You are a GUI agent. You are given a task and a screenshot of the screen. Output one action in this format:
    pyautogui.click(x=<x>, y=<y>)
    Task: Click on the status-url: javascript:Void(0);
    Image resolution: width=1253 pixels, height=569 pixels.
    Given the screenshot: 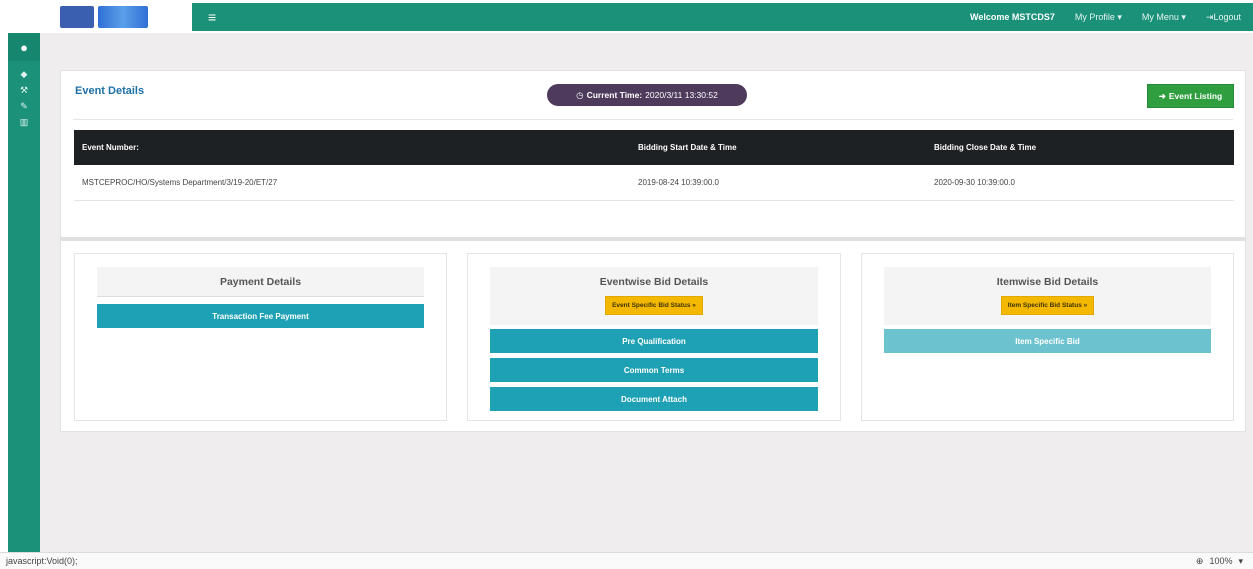 What is the action you would take?
    pyautogui.click(x=42, y=561)
    